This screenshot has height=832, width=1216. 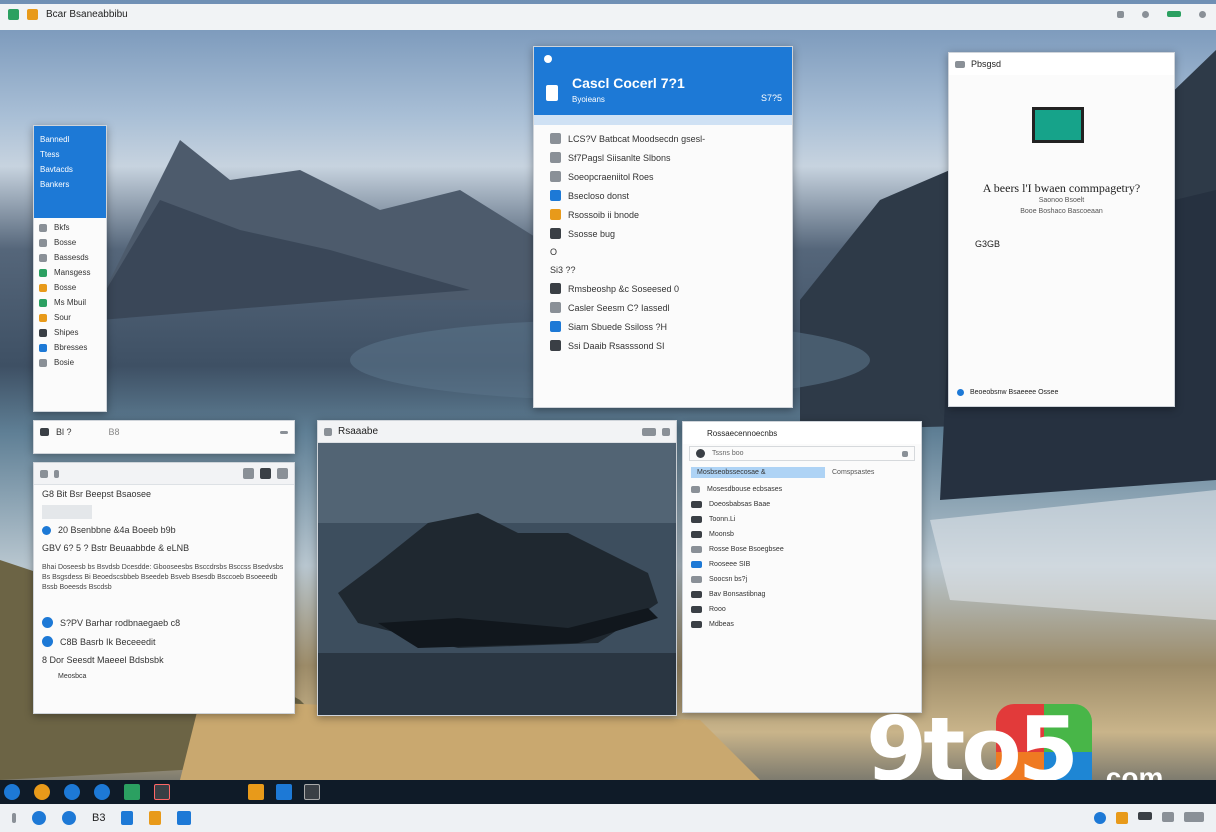 What do you see at coordinates (1145, 816) in the screenshot?
I see `network-icon` at bounding box center [1145, 816].